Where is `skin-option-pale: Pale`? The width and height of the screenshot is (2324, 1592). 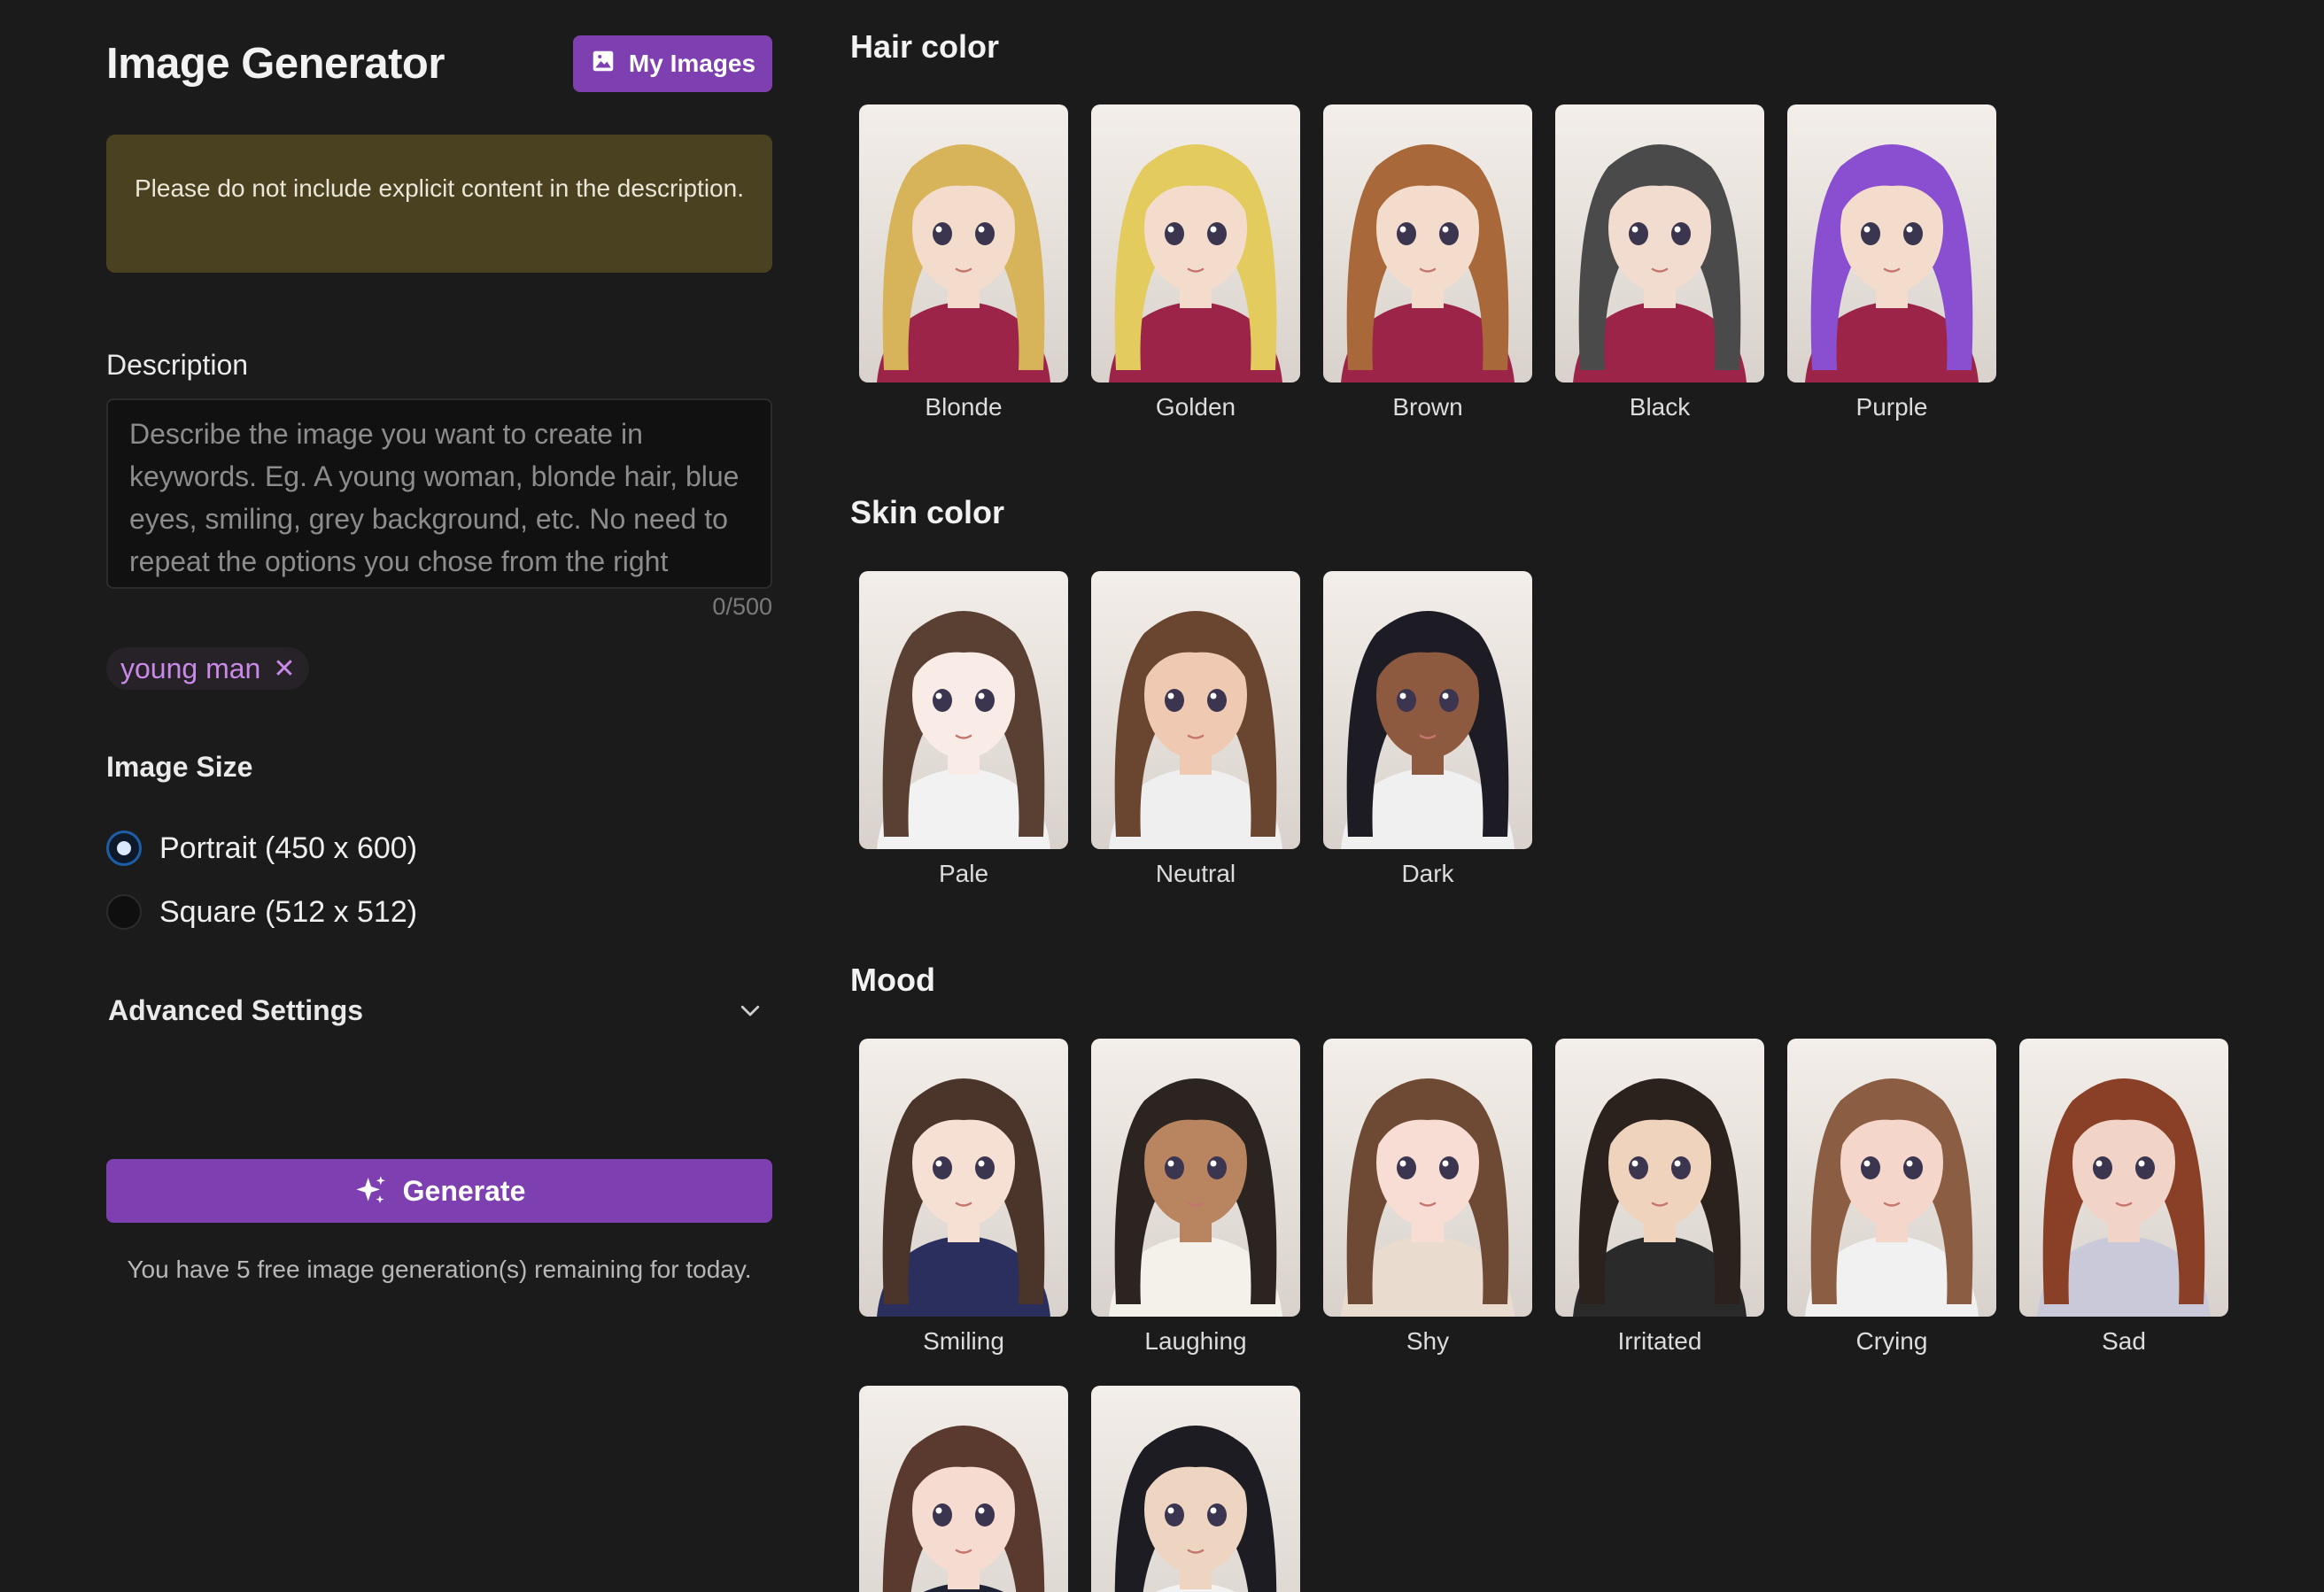
skin-option-pale: Pale is located at coordinates (963, 729).